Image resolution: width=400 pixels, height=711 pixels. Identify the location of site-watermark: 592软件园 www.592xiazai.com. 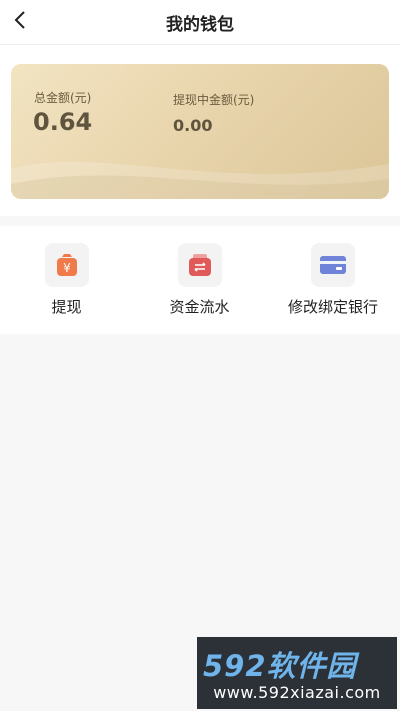
(297, 673).